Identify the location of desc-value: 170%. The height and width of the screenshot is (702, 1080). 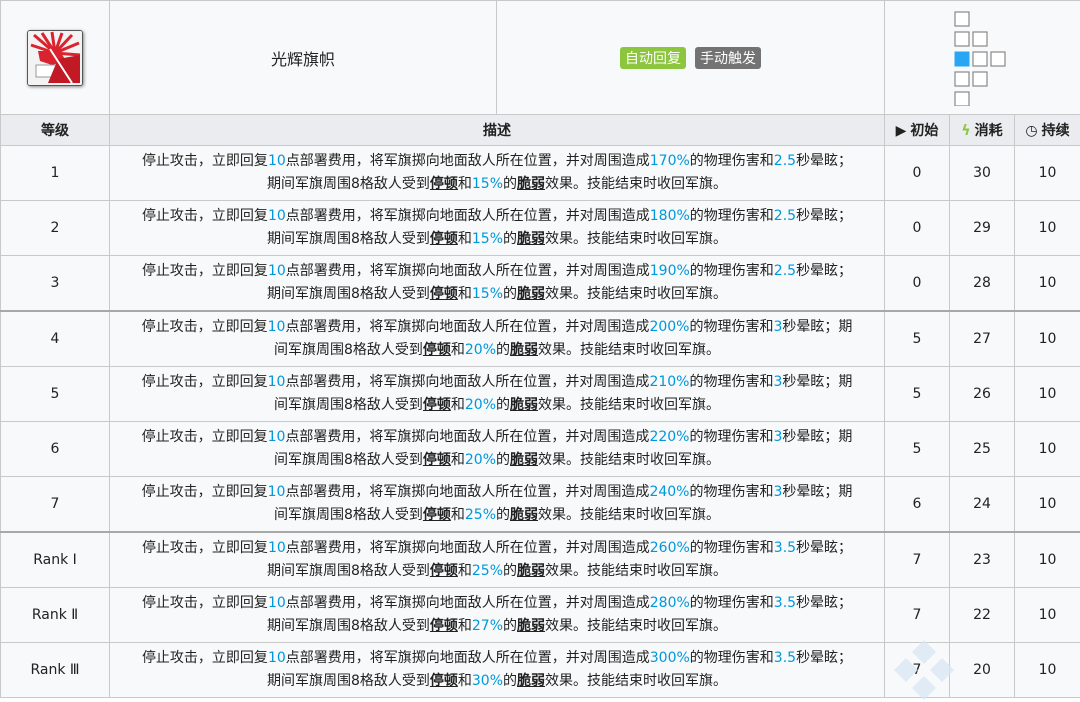
(669, 161).